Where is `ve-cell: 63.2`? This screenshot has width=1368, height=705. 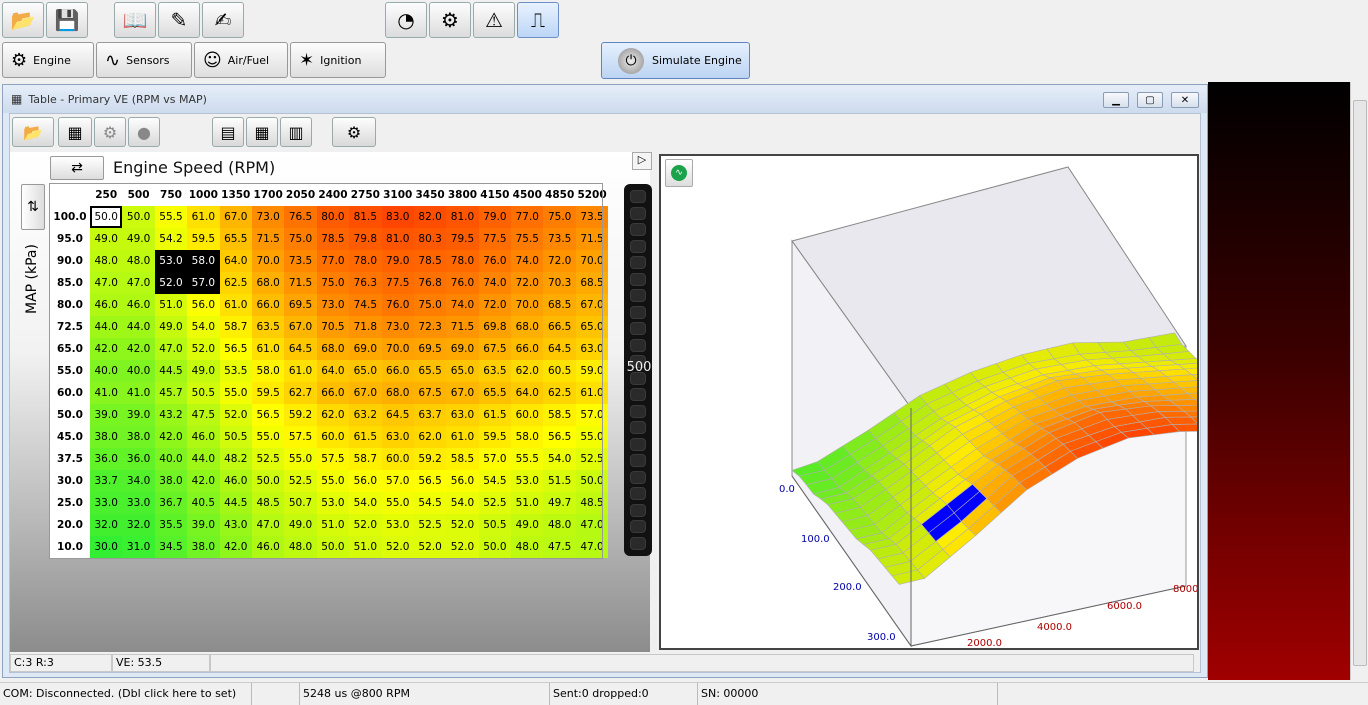
ve-cell: 63.2 is located at coordinates (365, 415).